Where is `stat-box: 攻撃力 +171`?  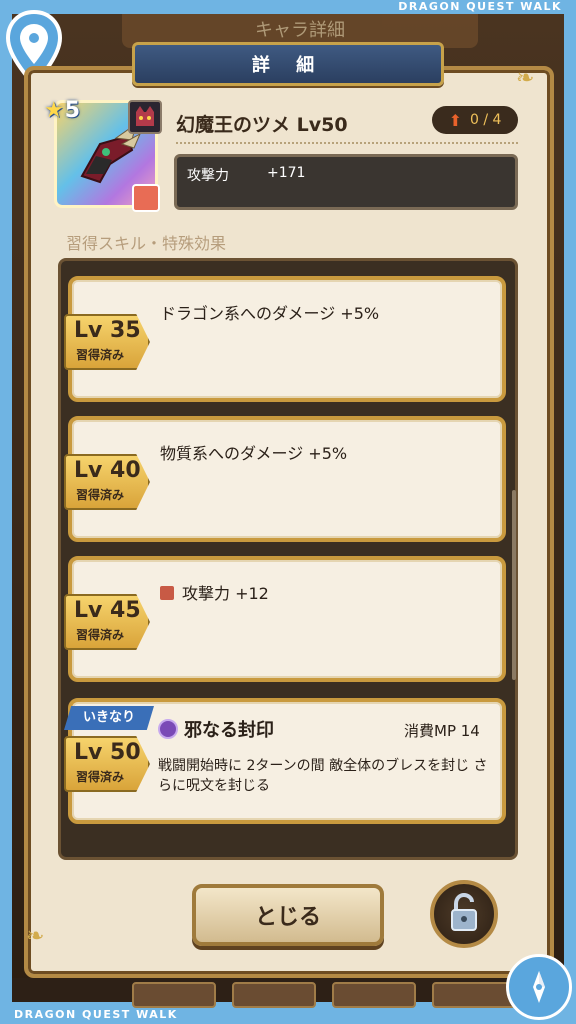
stat-box: 攻撃力 +171 is located at coordinates (346, 182).